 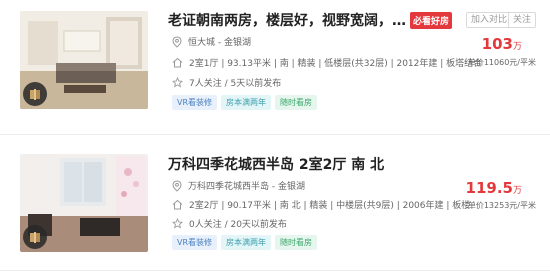 What do you see at coordinates (501, 62) in the screenshot?
I see `unit-price: 单价11060元/平米` at bounding box center [501, 62].